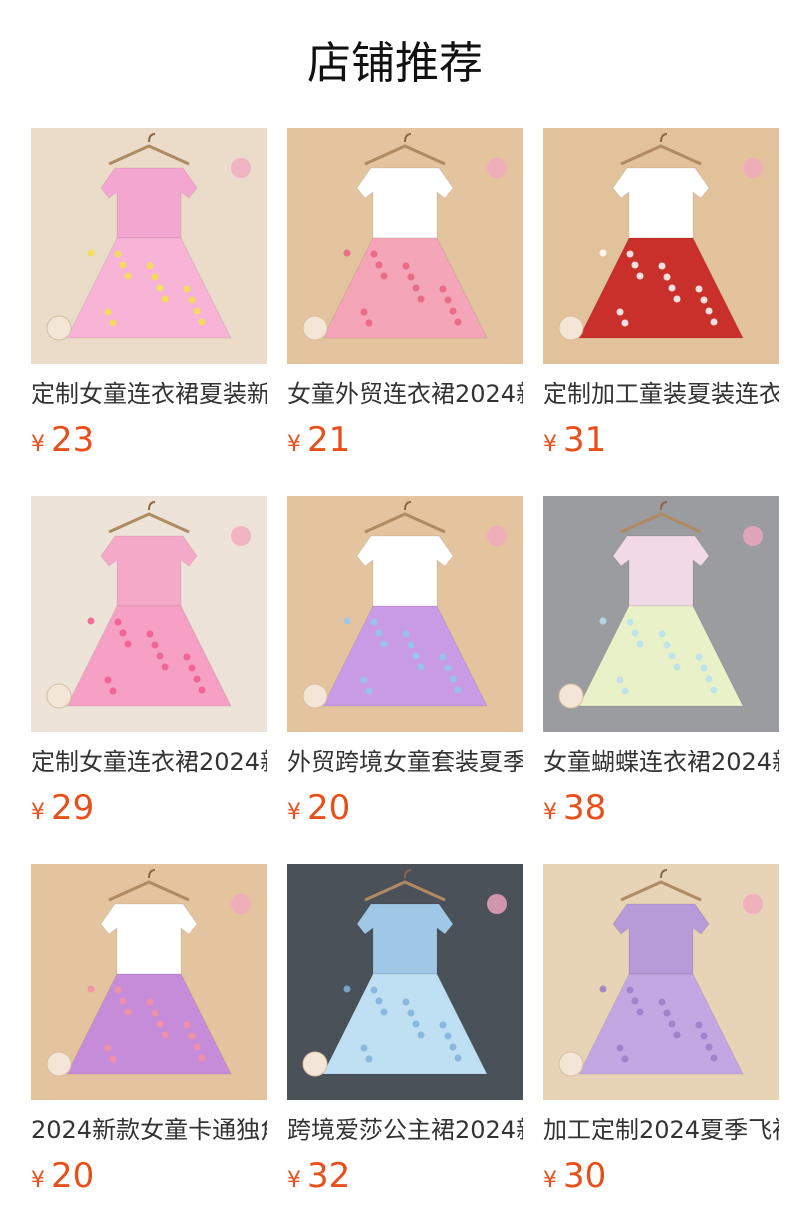 The width and height of the screenshot is (790, 1232). What do you see at coordinates (585, 808) in the screenshot?
I see `product-price: 38` at bounding box center [585, 808].